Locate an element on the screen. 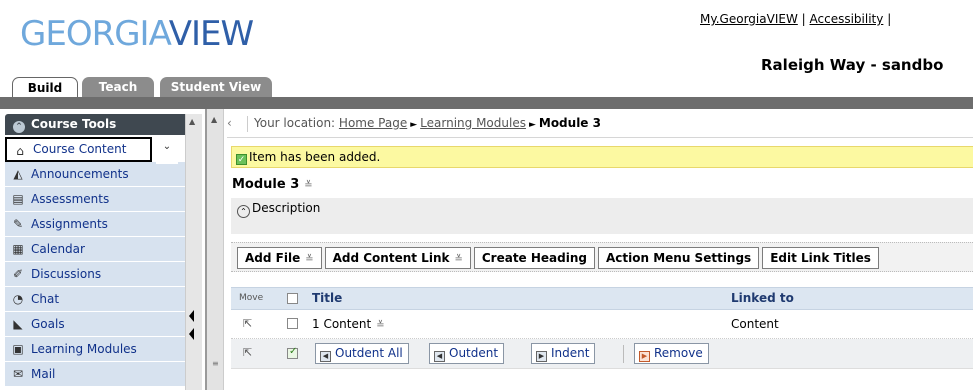 This screenshot has height=390, width=973. breadcrumb-learning-modules-link: Learning Modules is located at coordinates (473, 123).